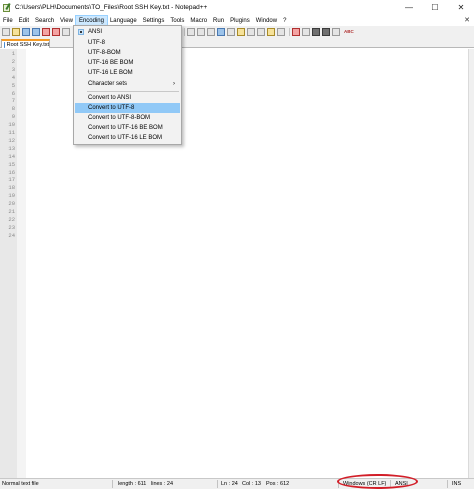  I want to click on menu-item-label: Convert to UTF-16 LE BOM, so click(125, 138).